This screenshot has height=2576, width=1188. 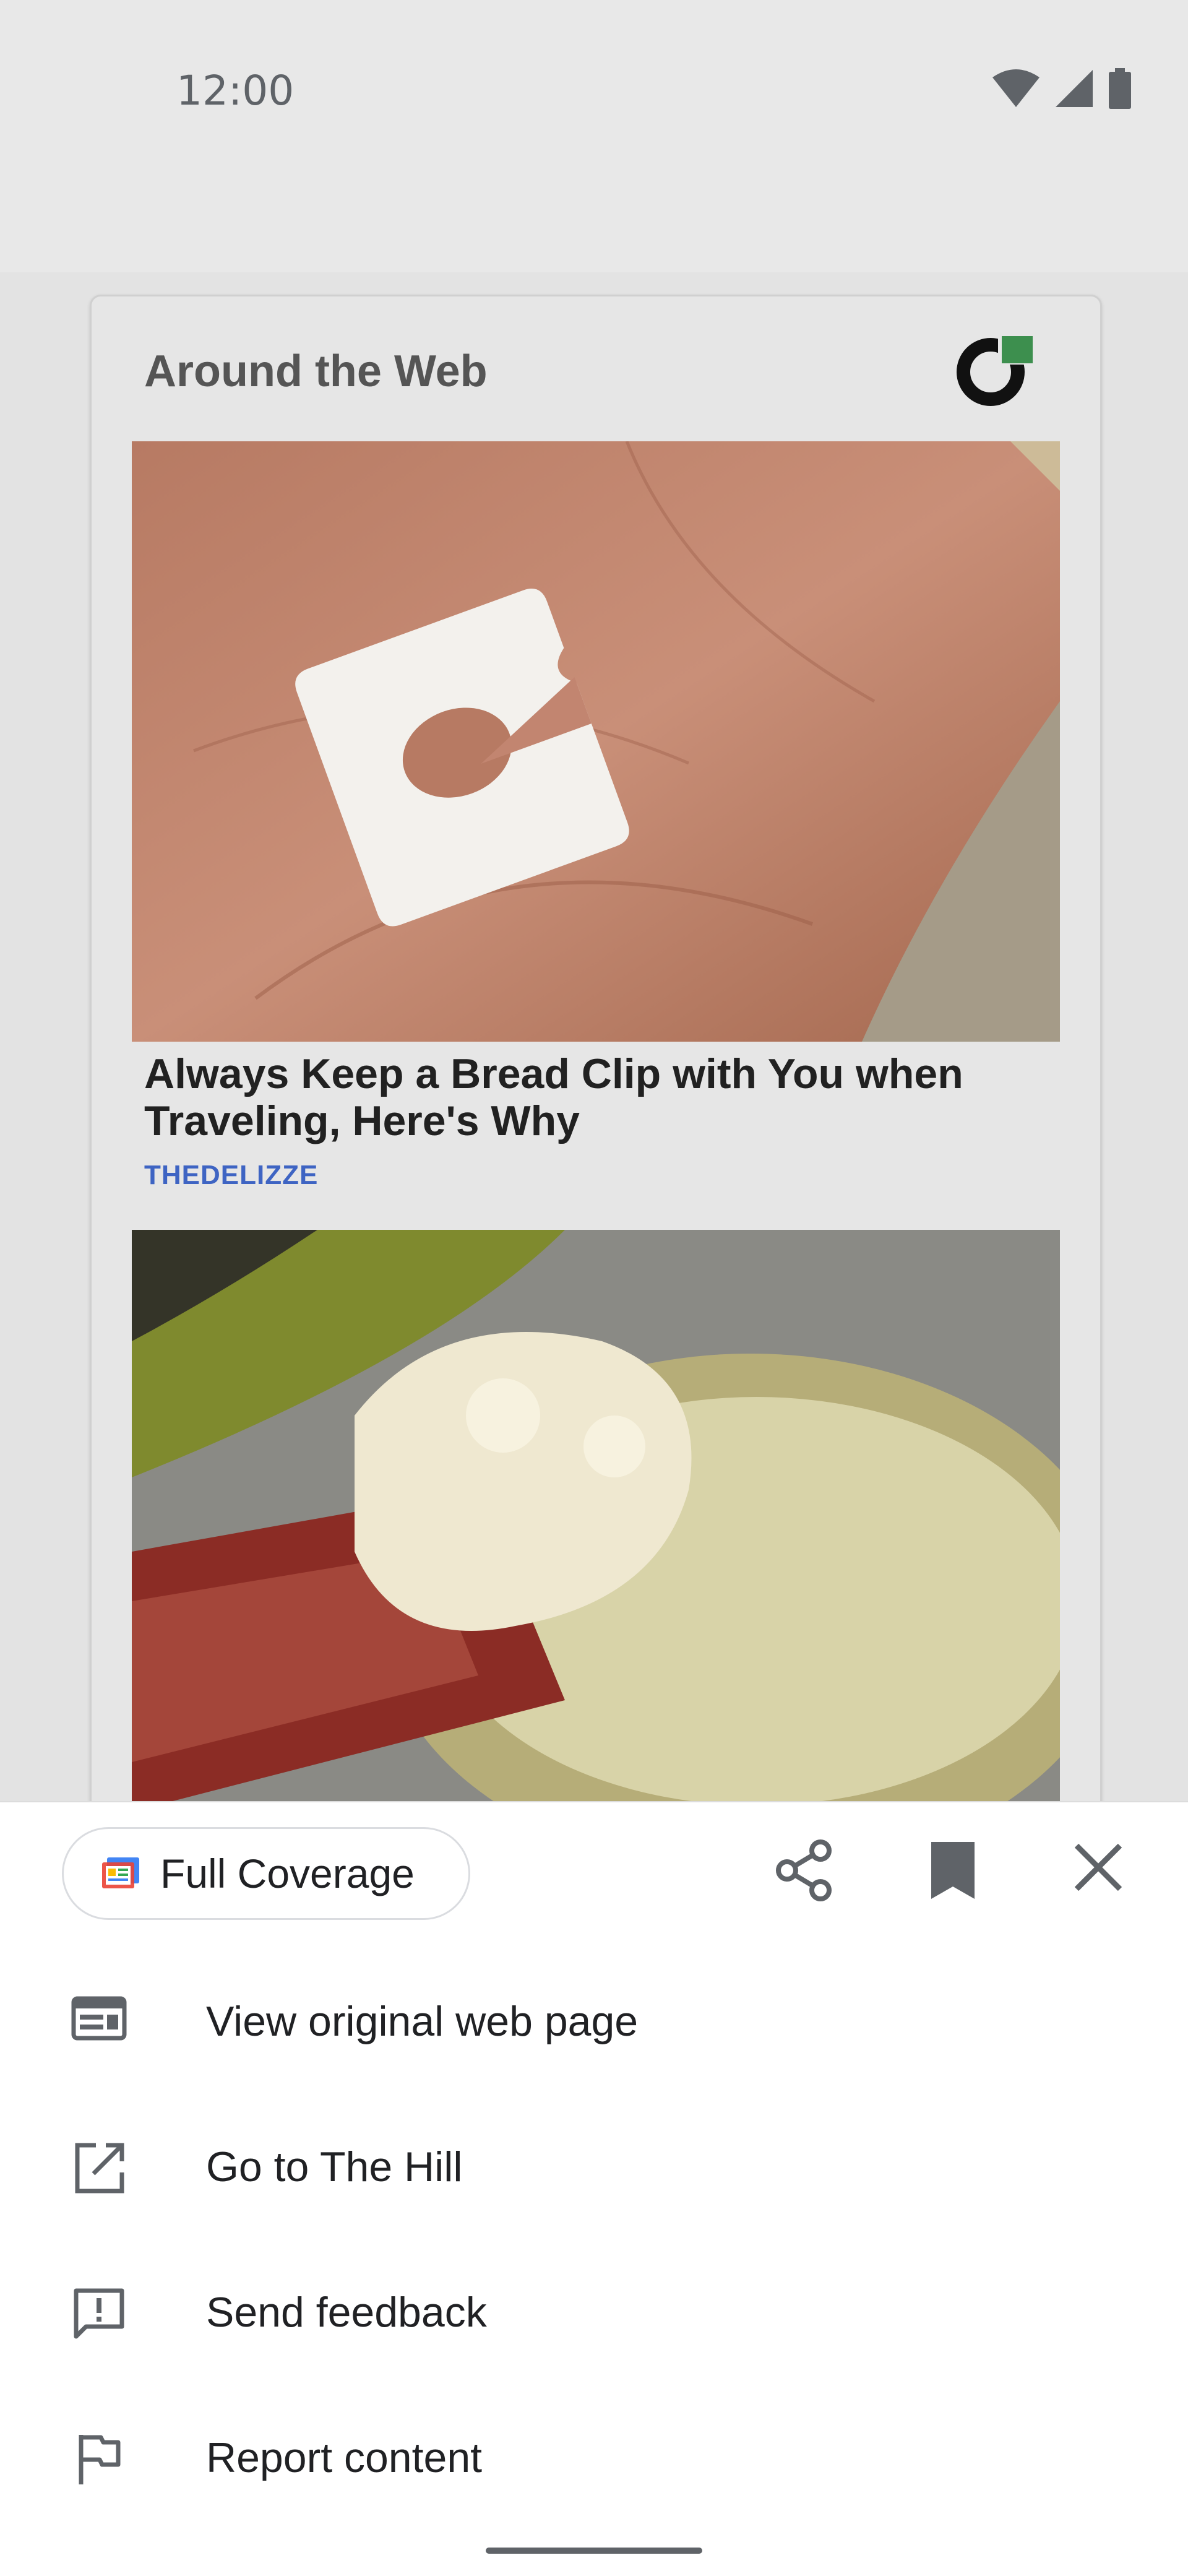 I want to click on open-external-icon, so click(x=99, y=2168).